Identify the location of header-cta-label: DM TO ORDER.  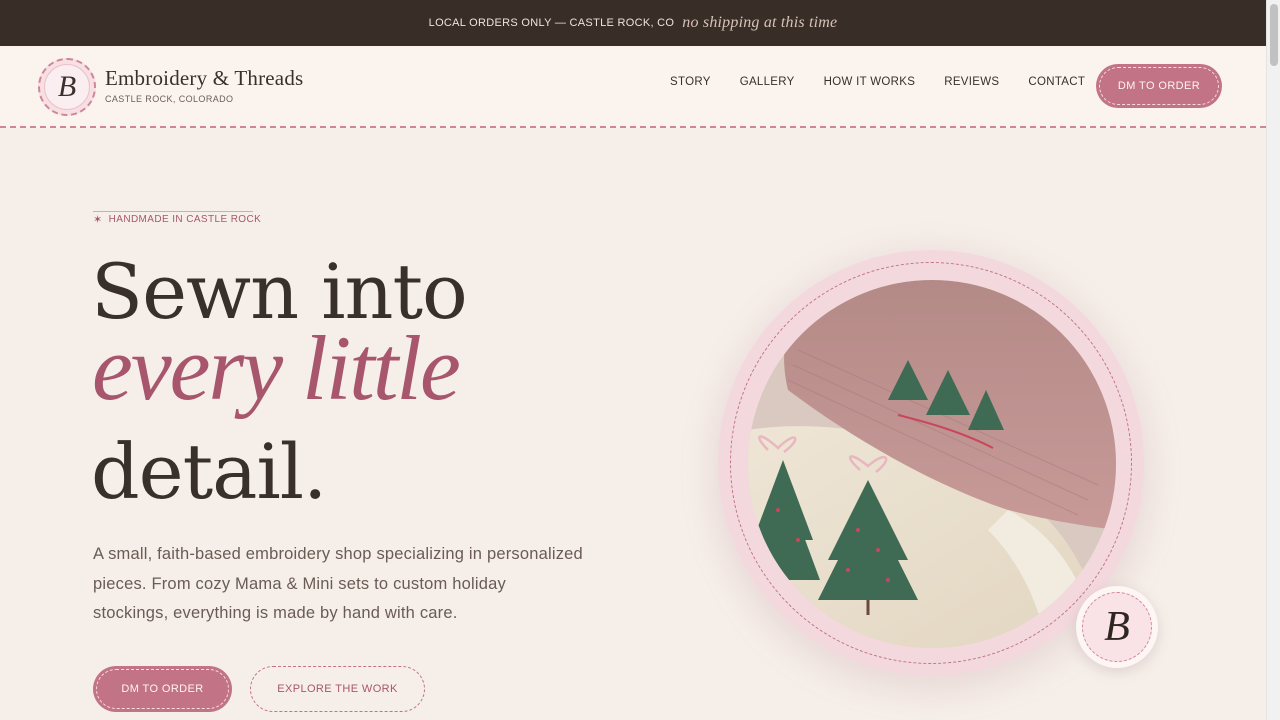
(1159, 86).